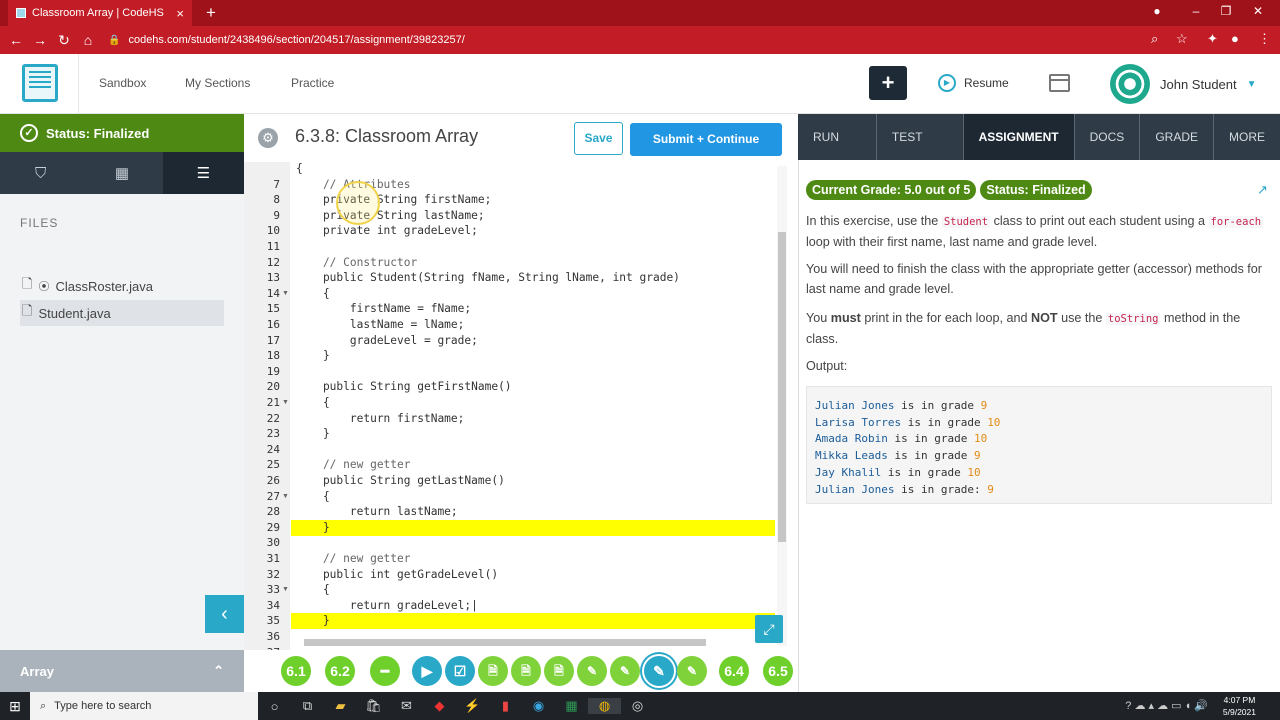  I want to click on nav-practice: Practice, so click(312, 83).